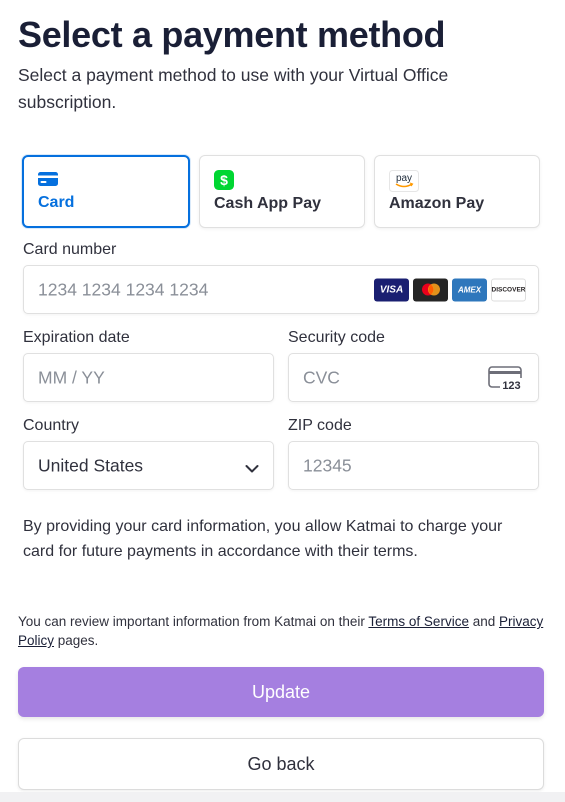  Describe the element at coordinates (281, 764) in the screenshot. I see `go-back-button: Go back` at that location.